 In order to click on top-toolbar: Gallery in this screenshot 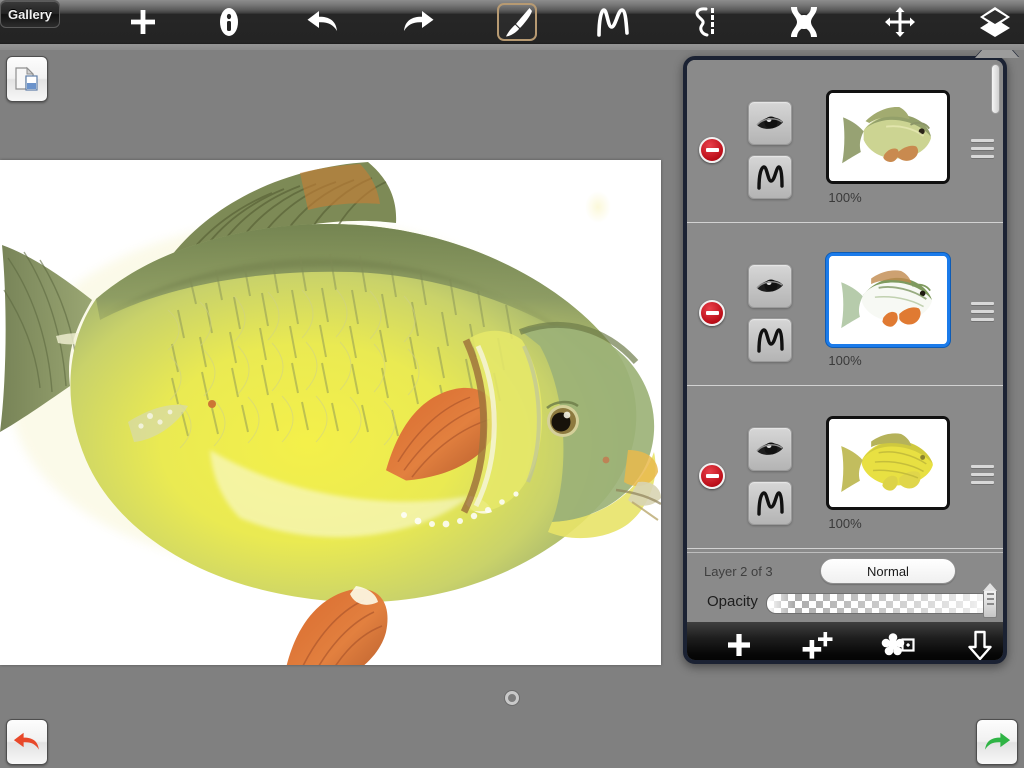, I will do `click(512, 25)`.